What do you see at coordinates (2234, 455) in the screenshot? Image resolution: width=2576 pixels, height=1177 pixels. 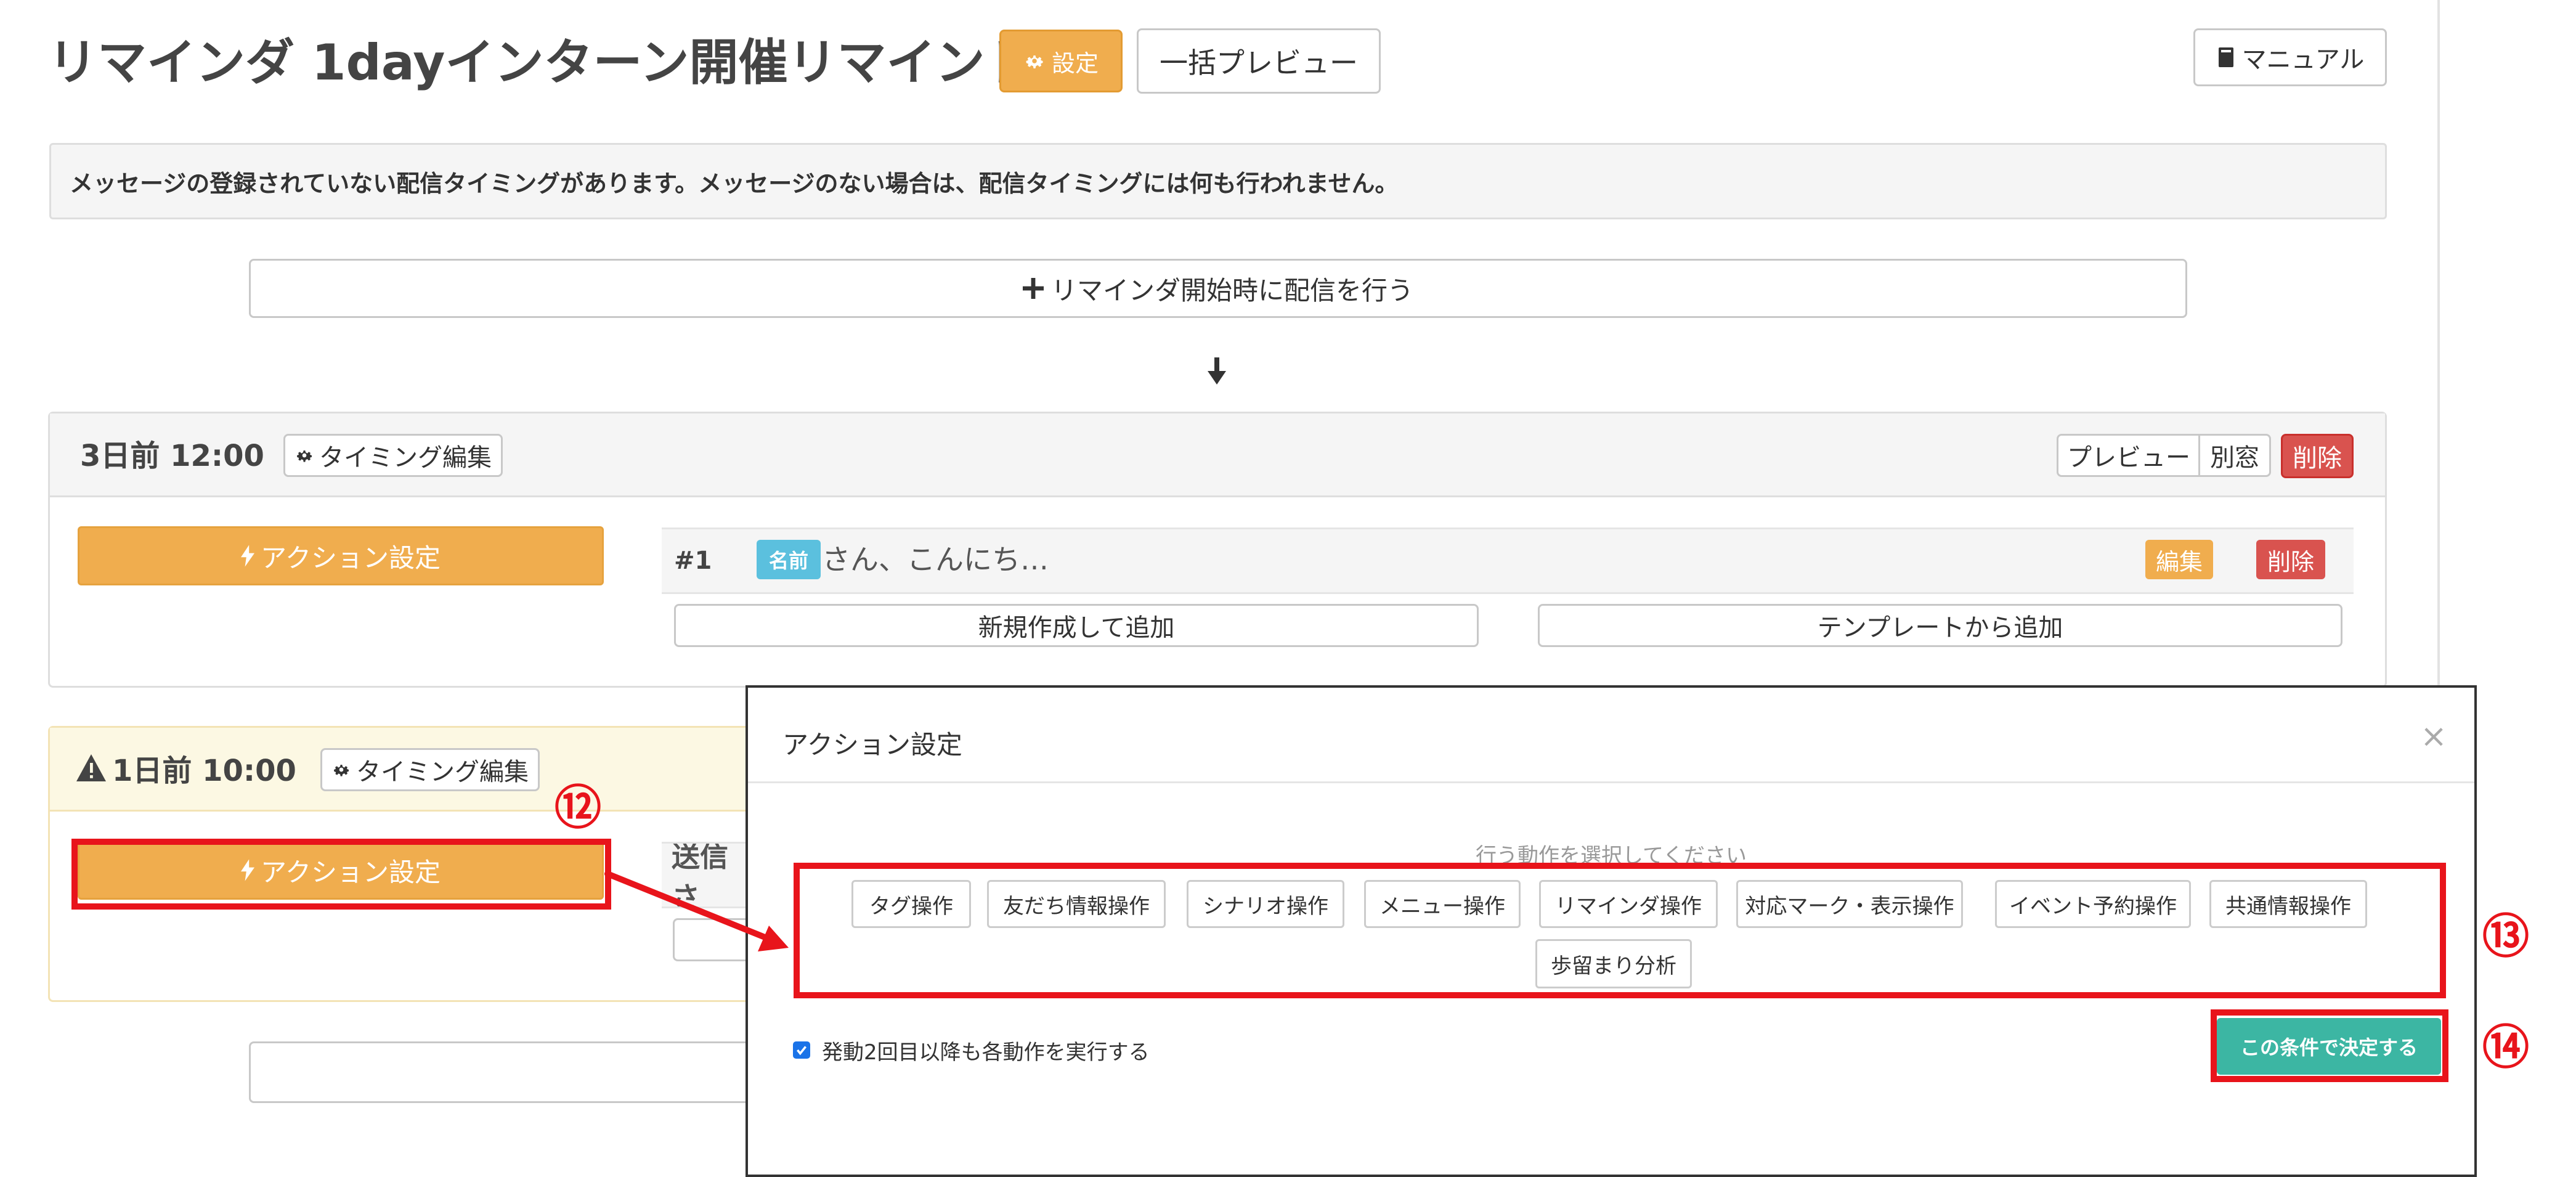 I see `timing-open-window-button: 別窓` at bounding box center [2234, 455].